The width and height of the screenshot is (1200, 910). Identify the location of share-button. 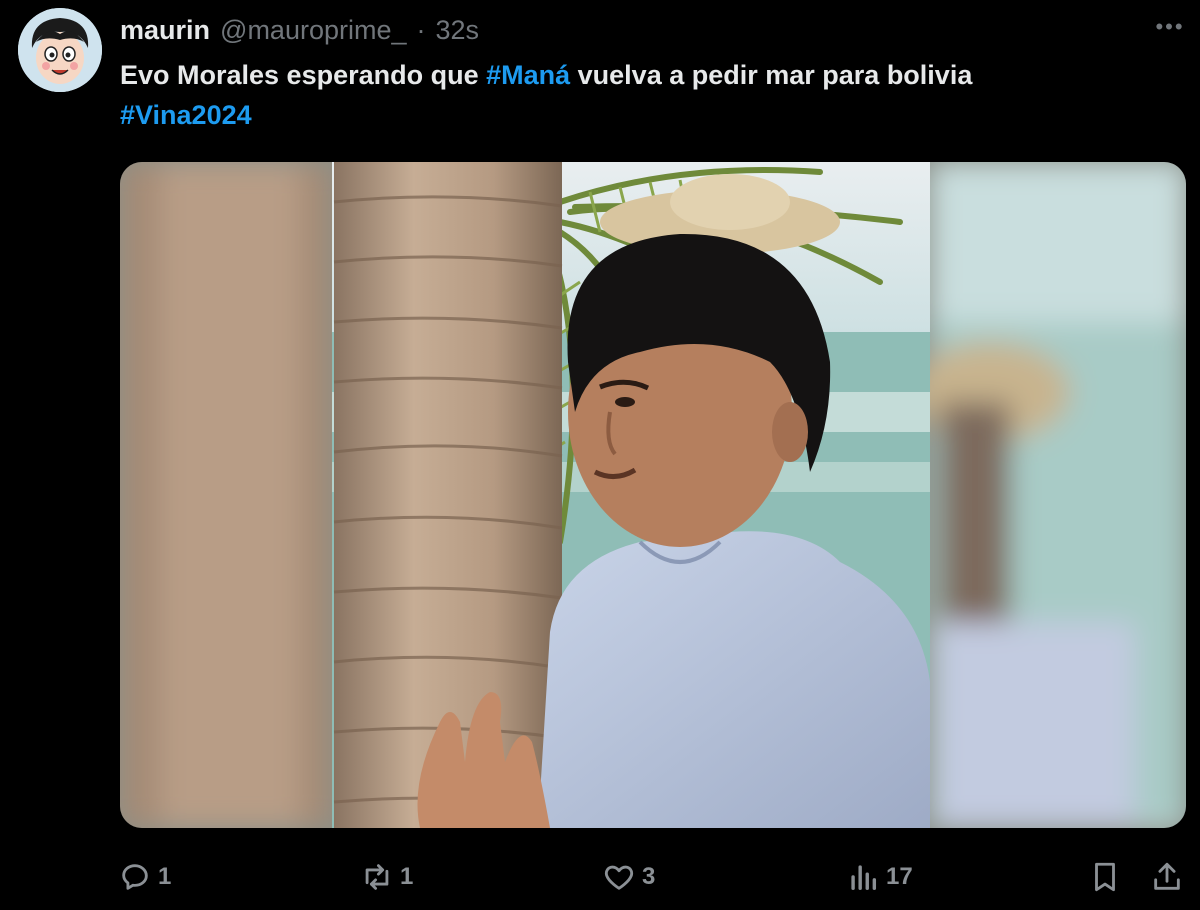
(1167, 877).